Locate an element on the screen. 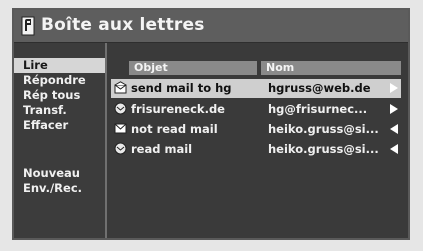 This screenshot has width=423, height=251. menu-item-reply-all: Rép tous is located at coordinates (59, 95).